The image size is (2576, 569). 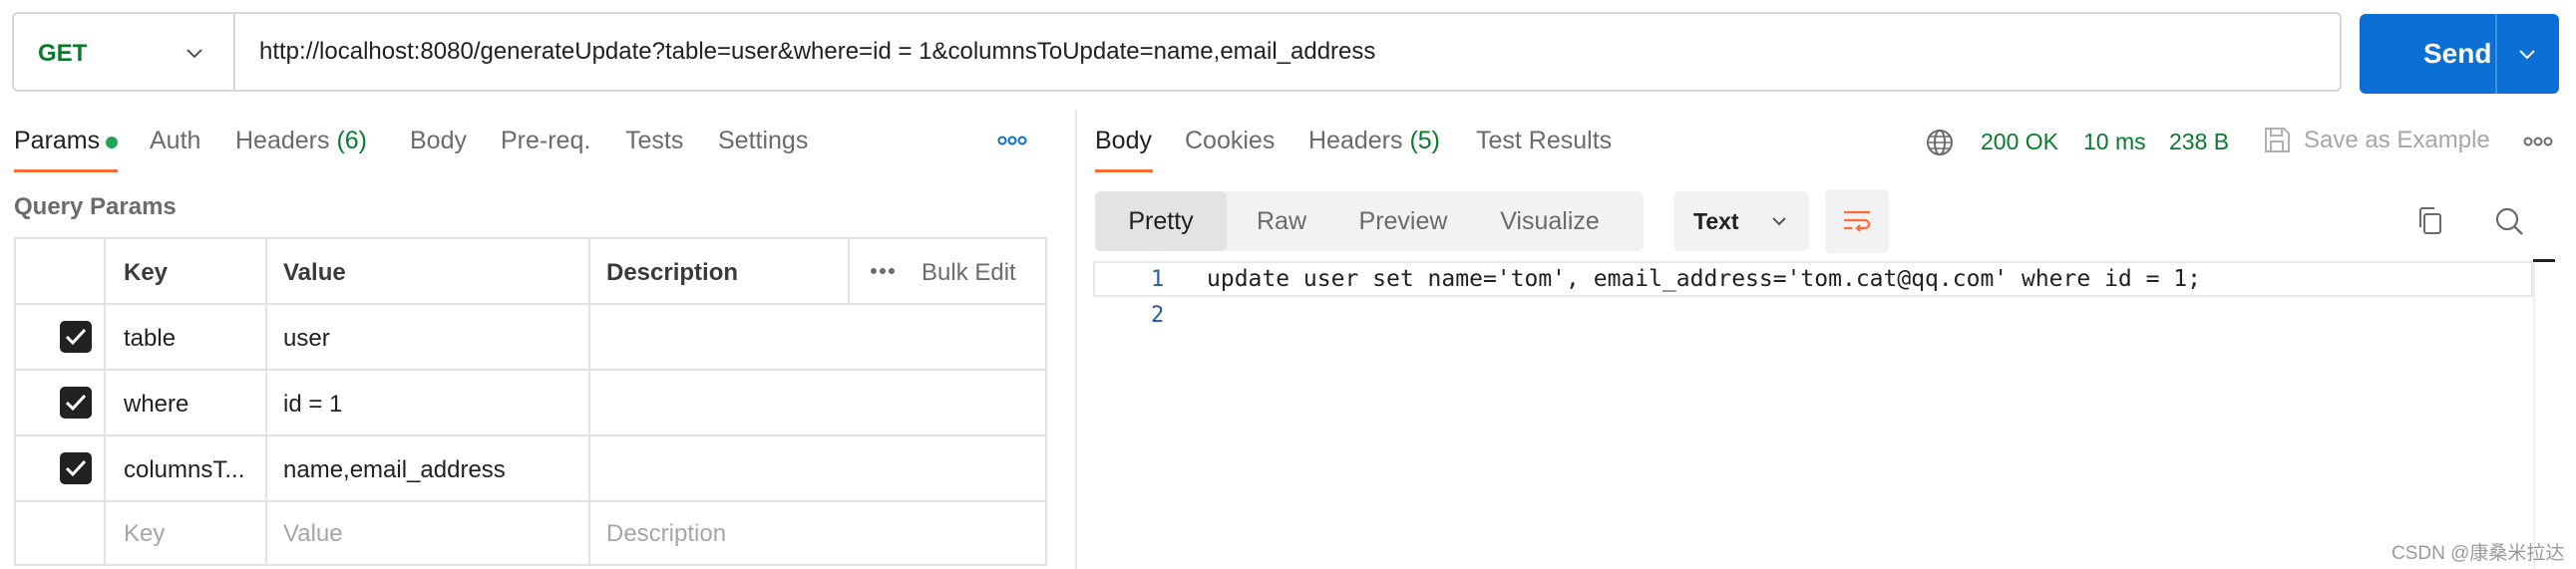 What do you see at coordinates (1716, 221) in the screenshot?
I see `format-label: Text` at bounding box center [1716, 221].